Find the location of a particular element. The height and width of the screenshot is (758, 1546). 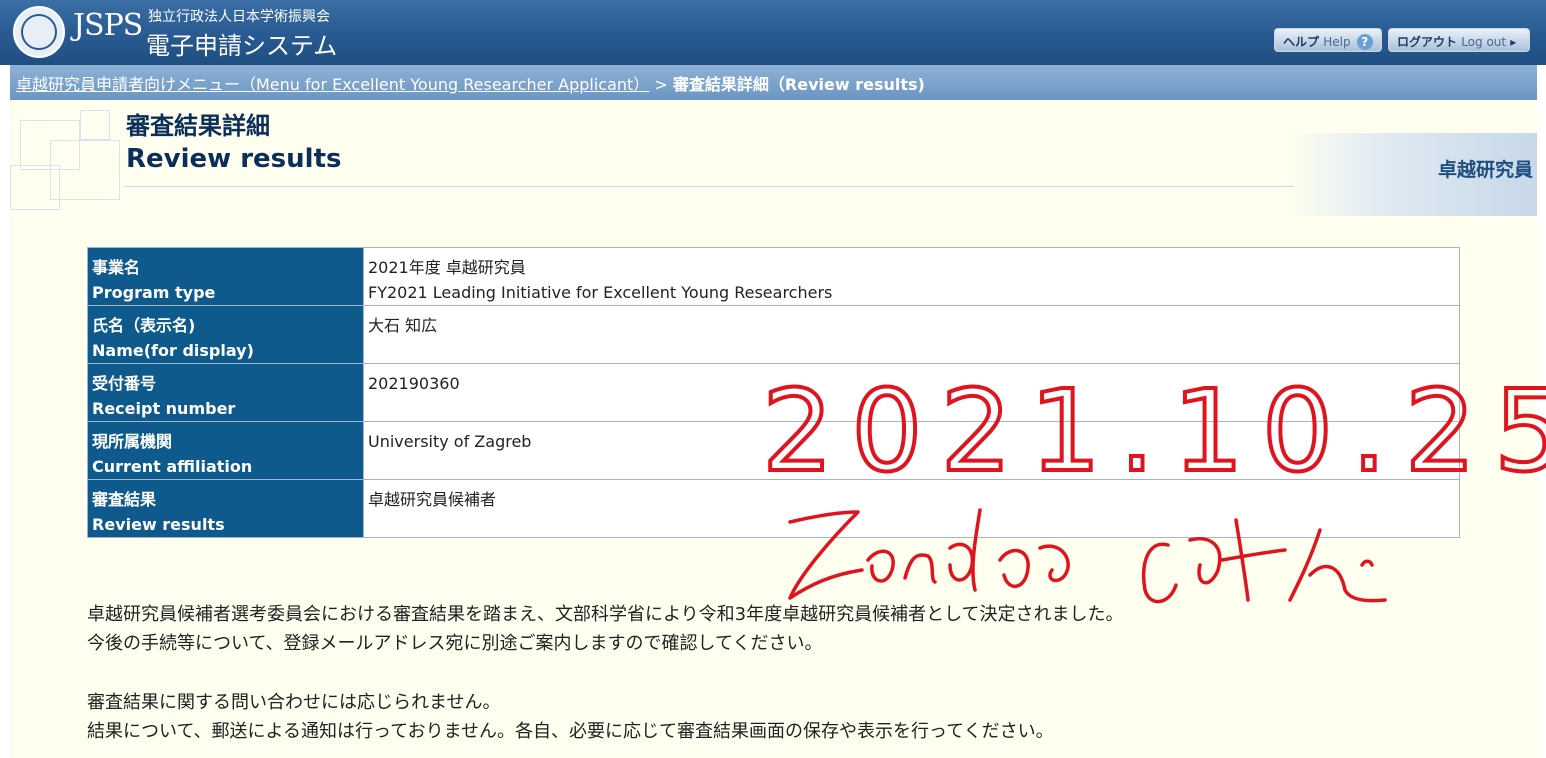

info-label-ja: 受付番号 is located at coordinates (124, 383).